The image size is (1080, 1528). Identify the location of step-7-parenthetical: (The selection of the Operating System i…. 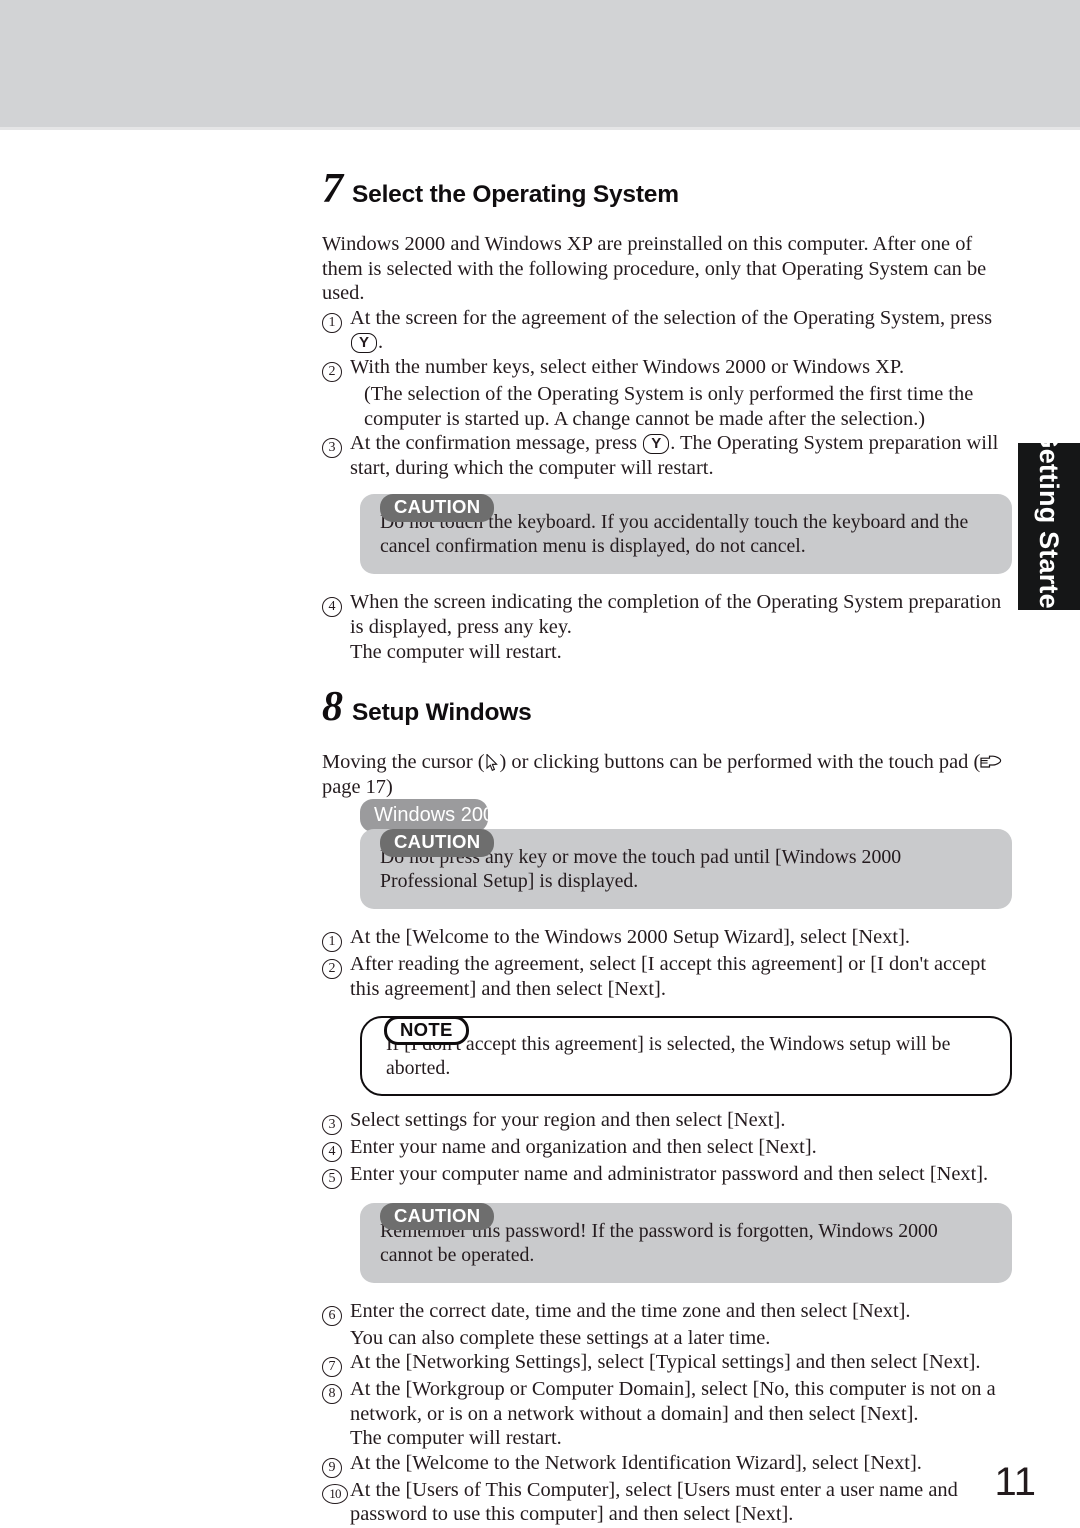
(669, 406).